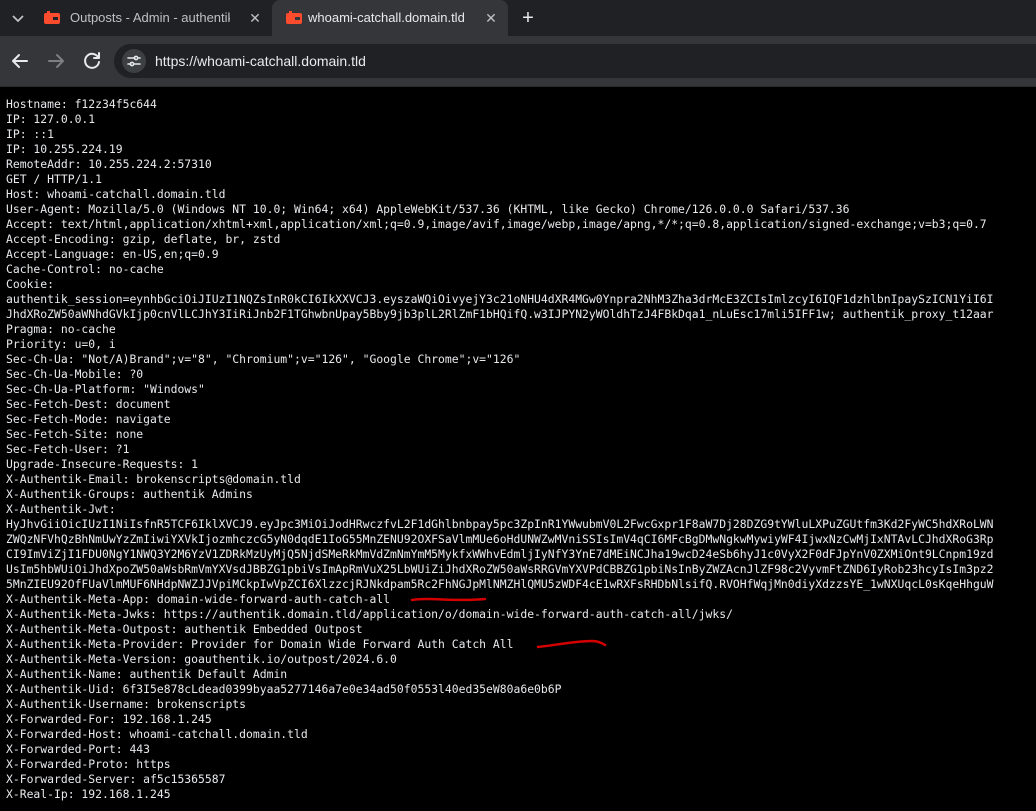 This screenshot has width=1036, height=811. I want to click on tab-title: whoami-catchall.domain.tld, so click(386, 17).